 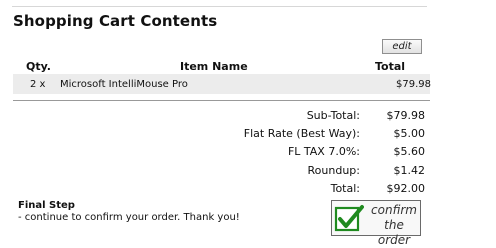 I want to click on subtotal-label: Sub-Total:, so click(x=333, y=115).